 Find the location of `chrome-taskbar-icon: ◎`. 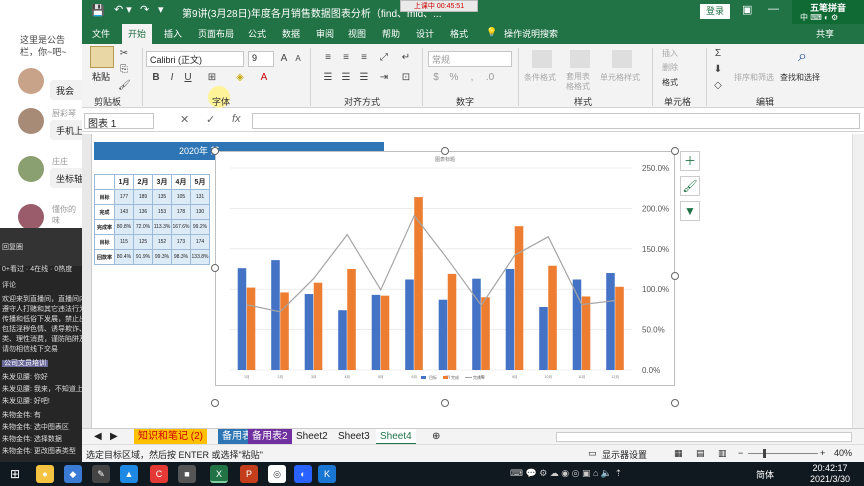

chrome-taskbar-icon: ◎ is located at coordinates (277, 474).